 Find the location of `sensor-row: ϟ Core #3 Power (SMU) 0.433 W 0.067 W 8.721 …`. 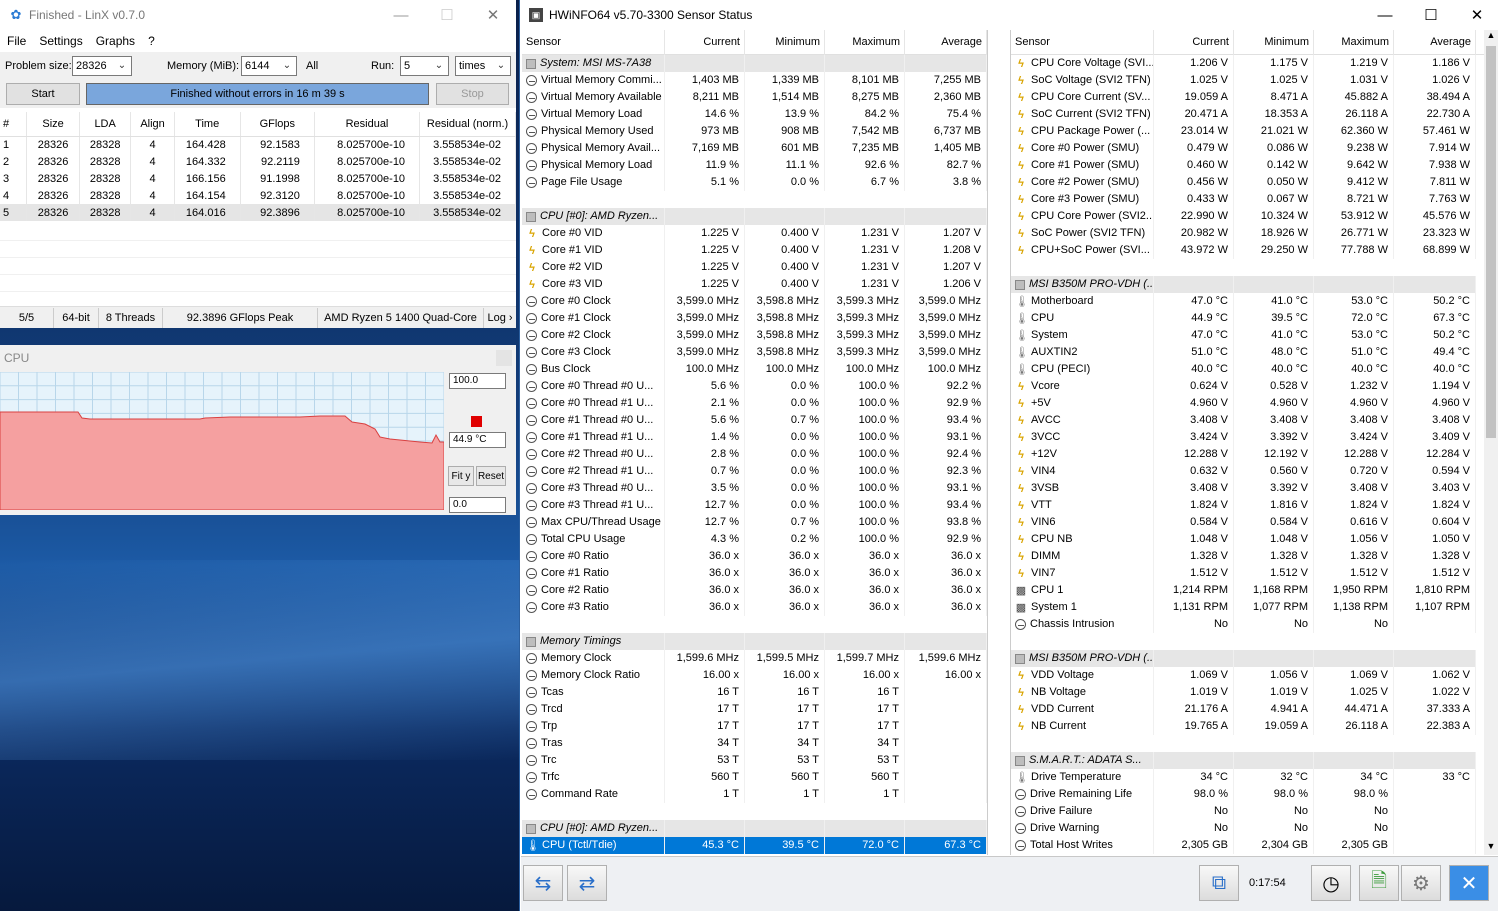

sensor-row: ϟ Core #3 Power (SMU) 0.433 W 0.067 W 8.721 … is located at coordinates (1247, 199).